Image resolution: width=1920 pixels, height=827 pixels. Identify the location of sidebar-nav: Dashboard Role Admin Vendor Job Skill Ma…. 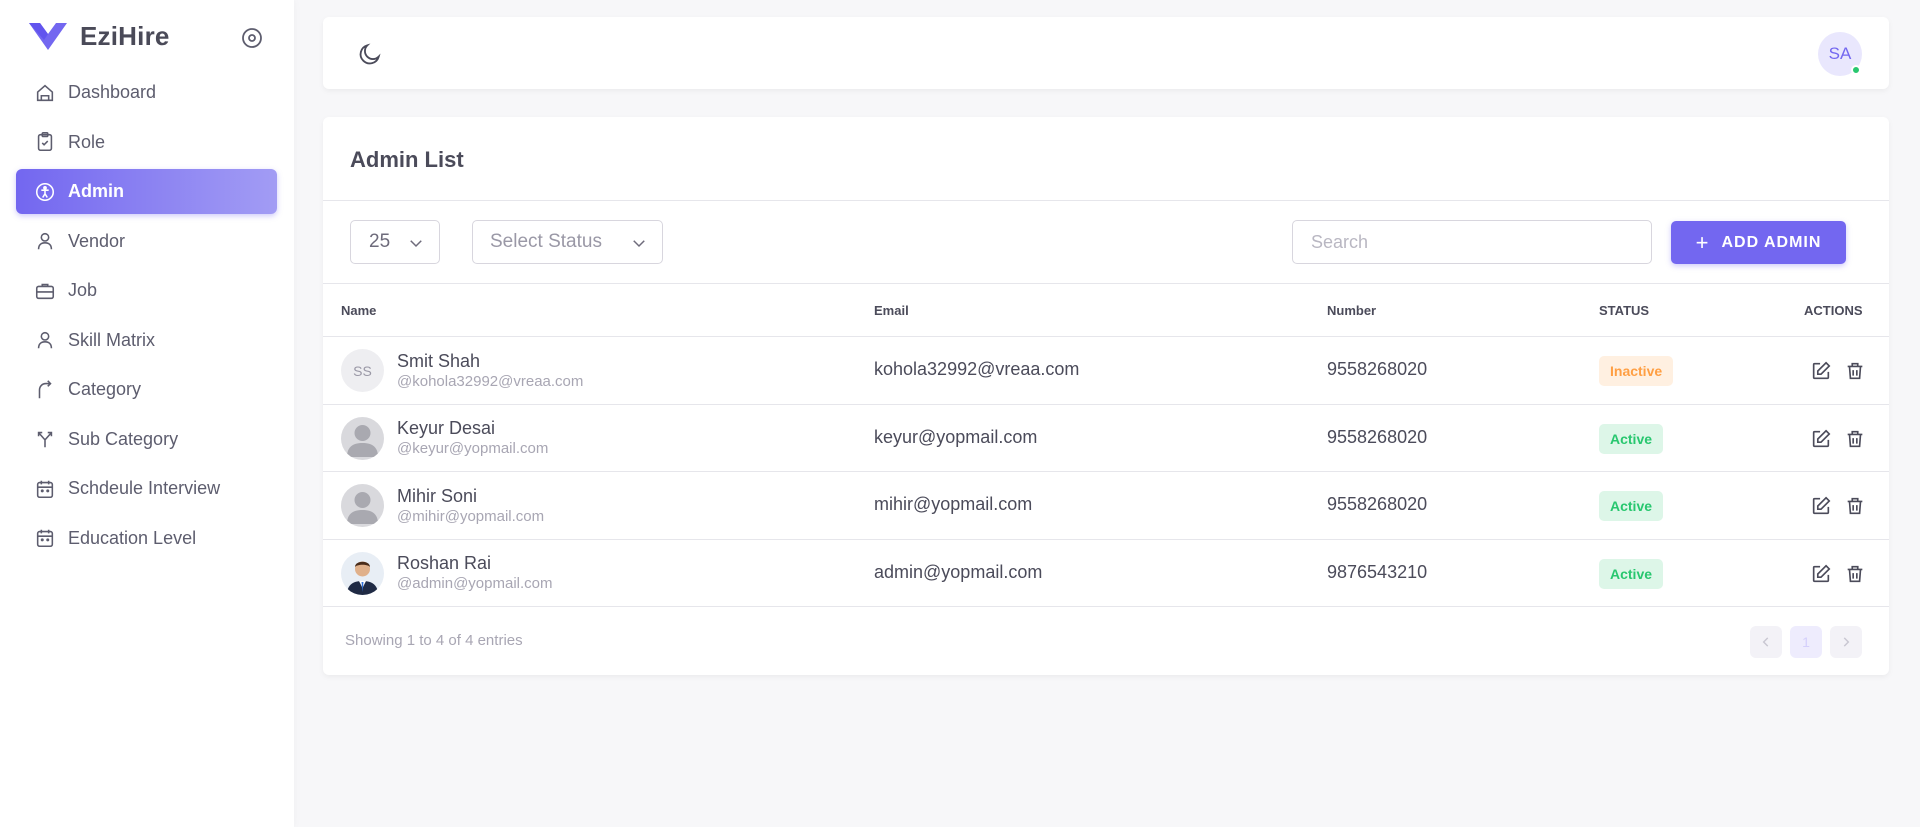
(146, 317).